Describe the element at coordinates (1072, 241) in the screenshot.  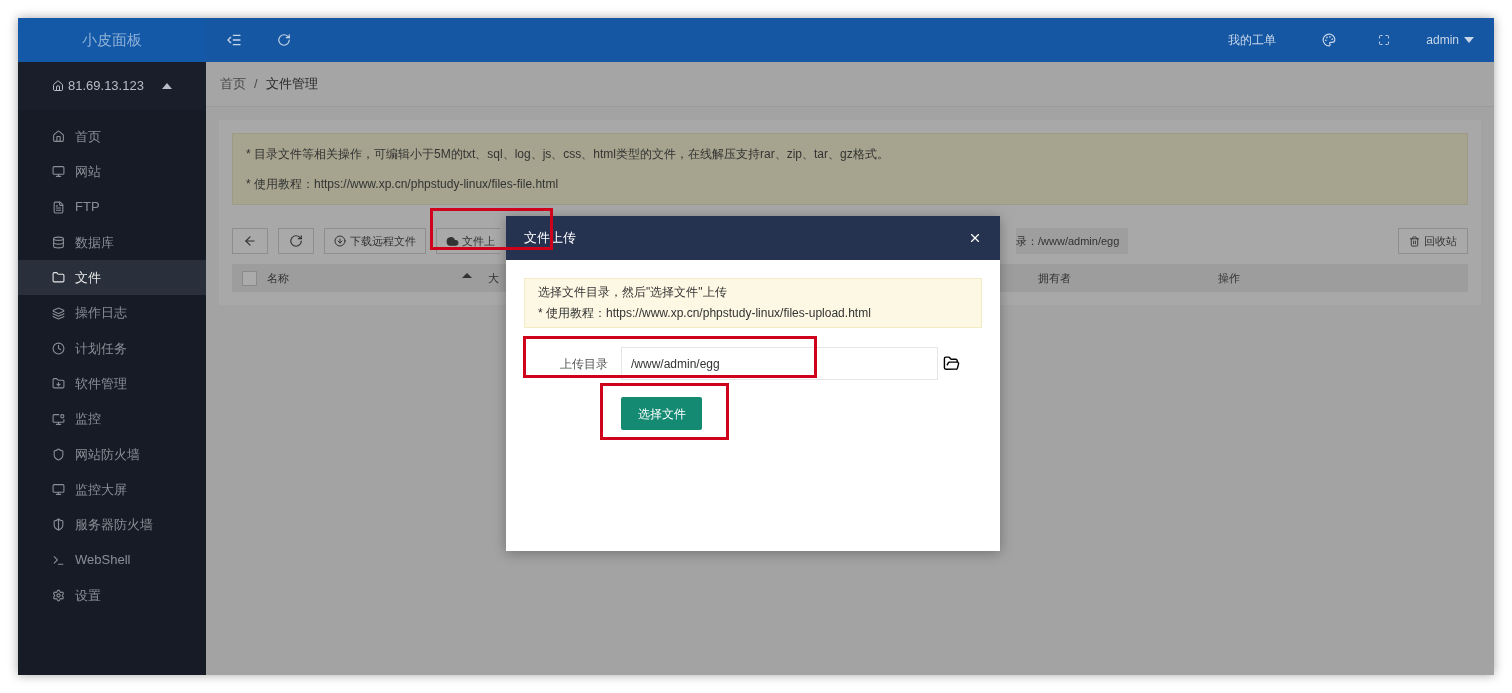
I see `path-display: 录：/www/admin/egg` at that location.